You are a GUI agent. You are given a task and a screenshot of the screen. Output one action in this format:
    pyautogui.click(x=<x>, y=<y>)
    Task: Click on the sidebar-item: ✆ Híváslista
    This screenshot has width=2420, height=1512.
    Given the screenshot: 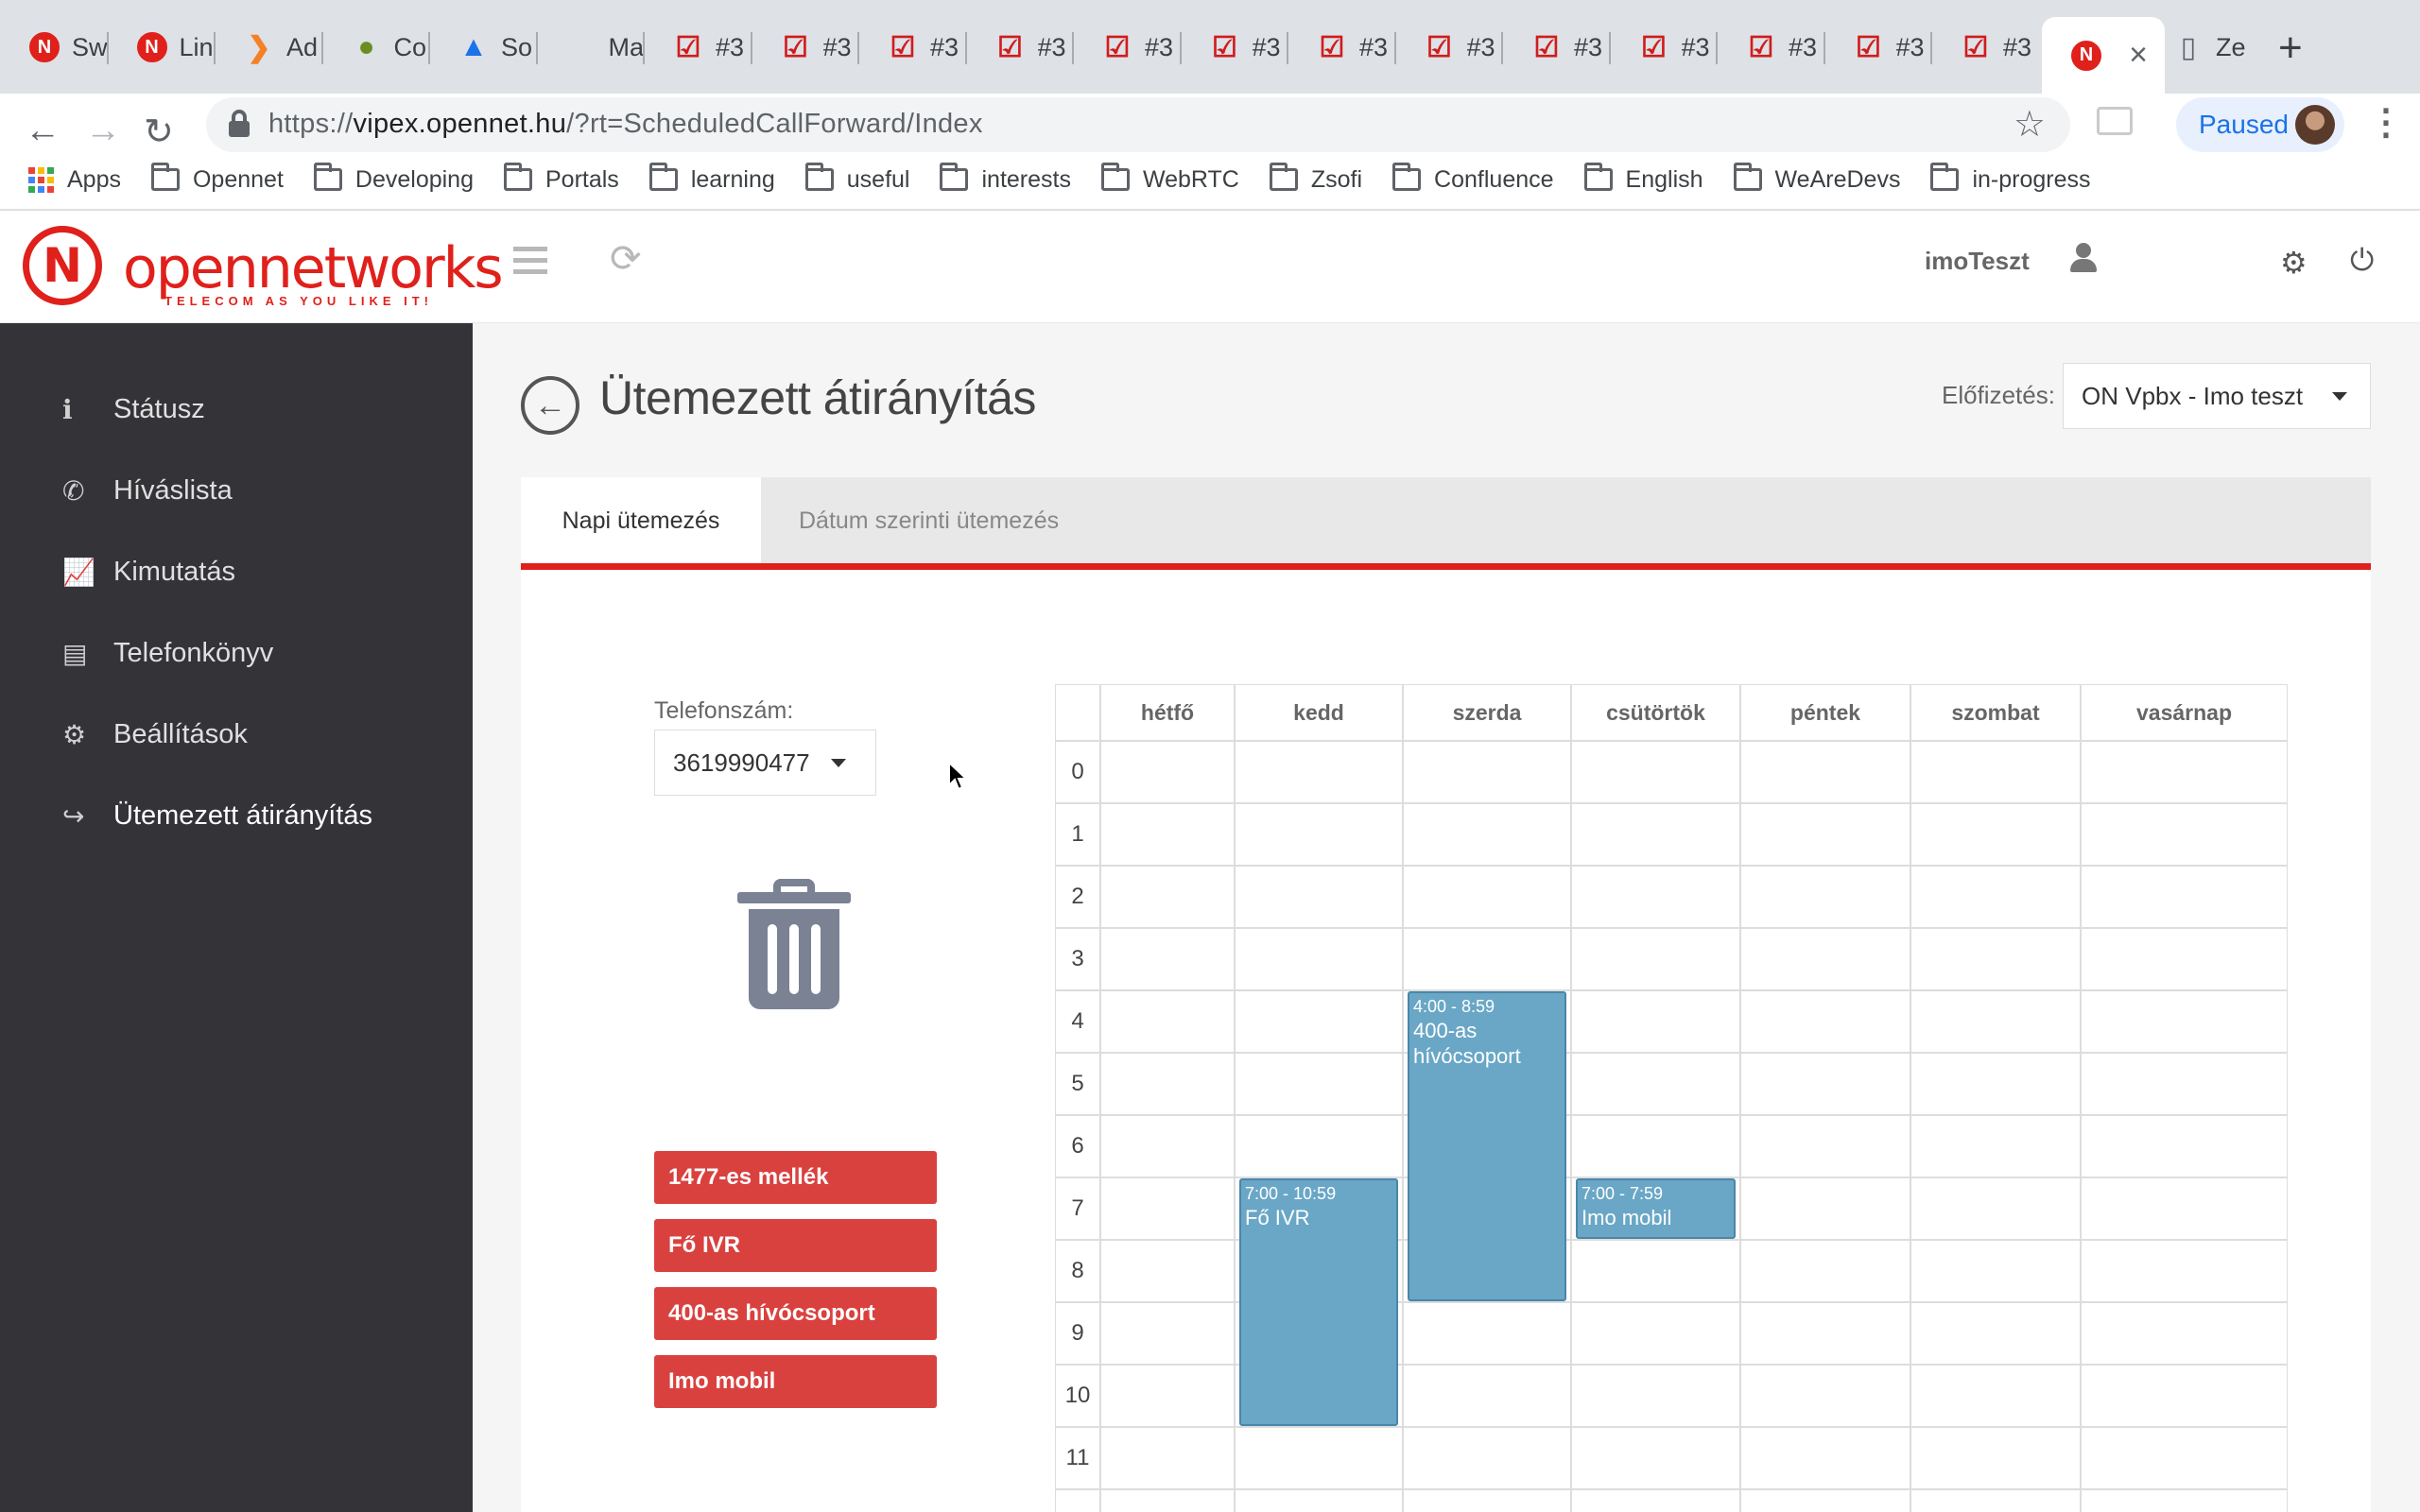 What is the action you would take?
    pyautogui.click(x=236, y=490)
    